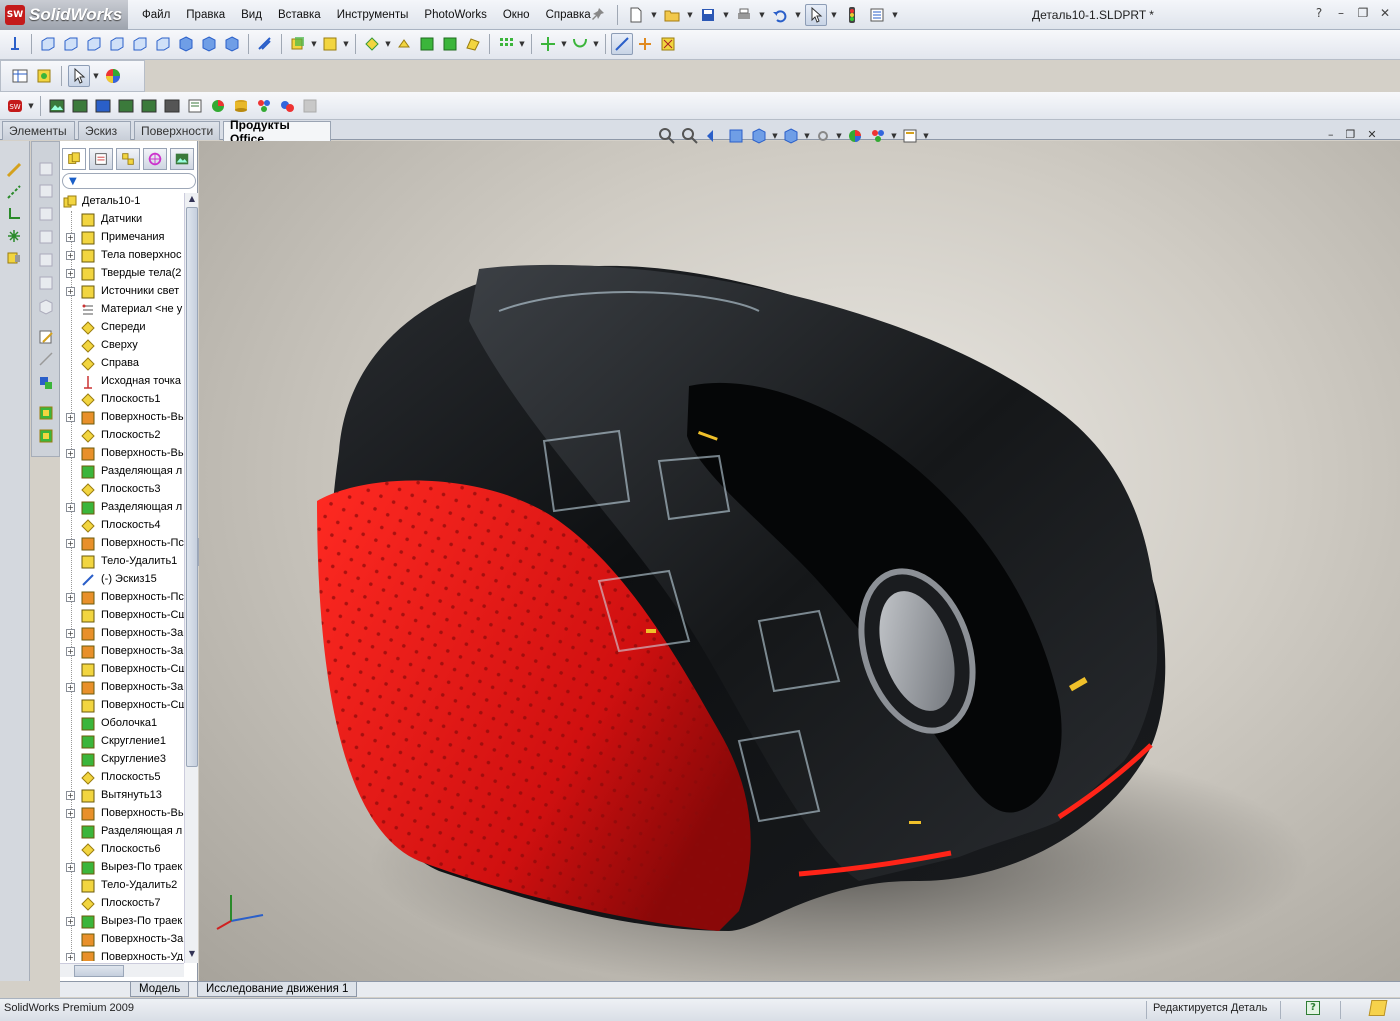 This screenshot has height=1021, width=1400. What do you see at coordinates (816, 15) in the screenshot?
I see `select-cursor-icon` at bounding box center [816, 15].